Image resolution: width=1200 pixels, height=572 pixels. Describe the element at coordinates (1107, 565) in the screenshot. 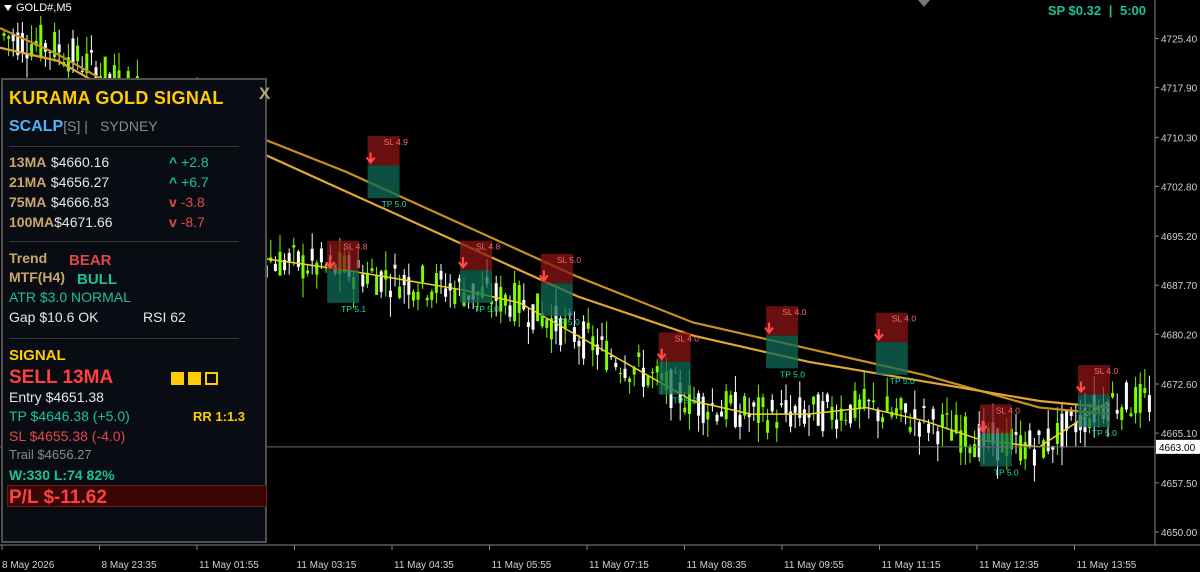

I see `x-tick-label: 11 May 13:55` at that location.